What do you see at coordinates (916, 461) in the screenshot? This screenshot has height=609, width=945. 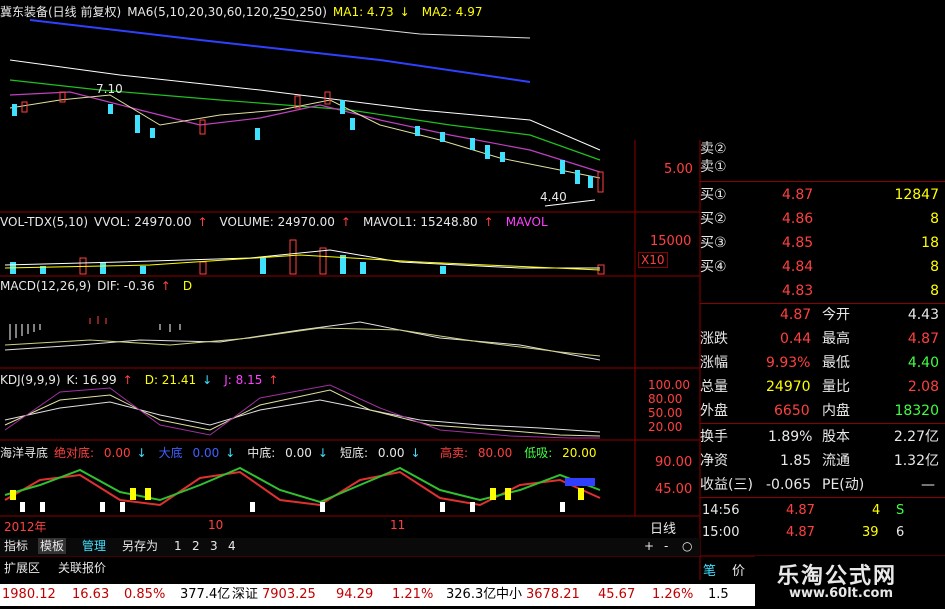 I see `quote-v2-6: 1.32亿` at bounding box center [916, 461].